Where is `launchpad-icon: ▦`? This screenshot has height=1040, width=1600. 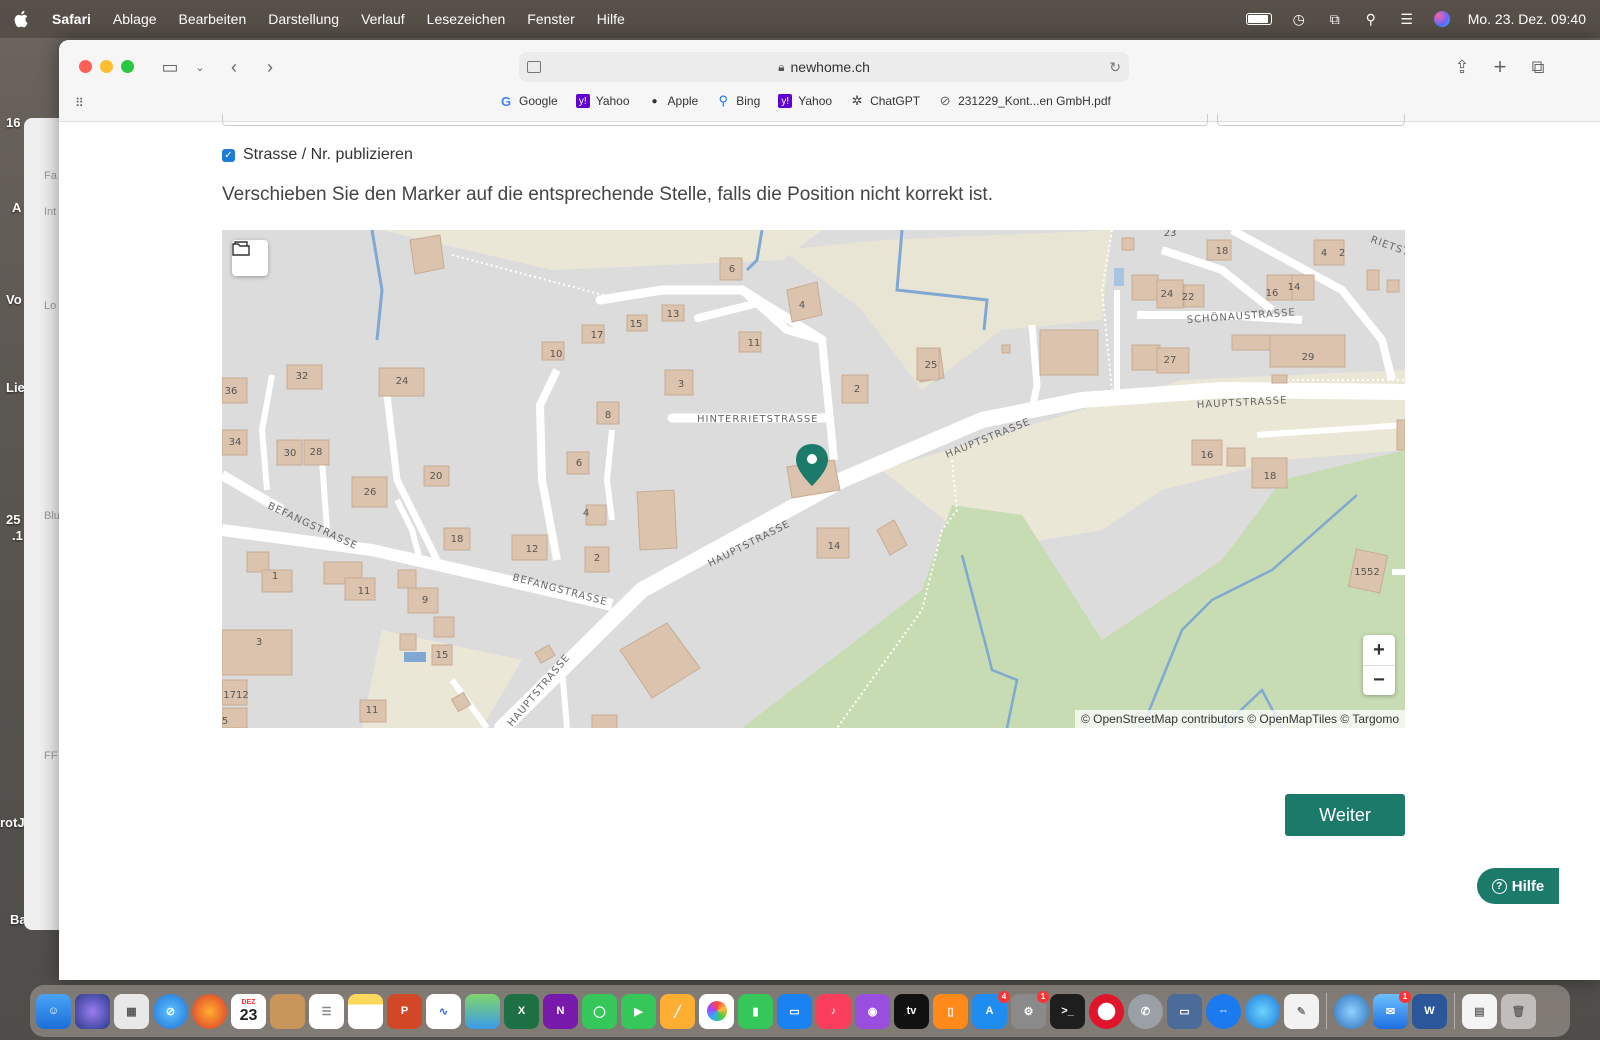 launchpad-icon: ▦ is located at coordinates (131, 1011).